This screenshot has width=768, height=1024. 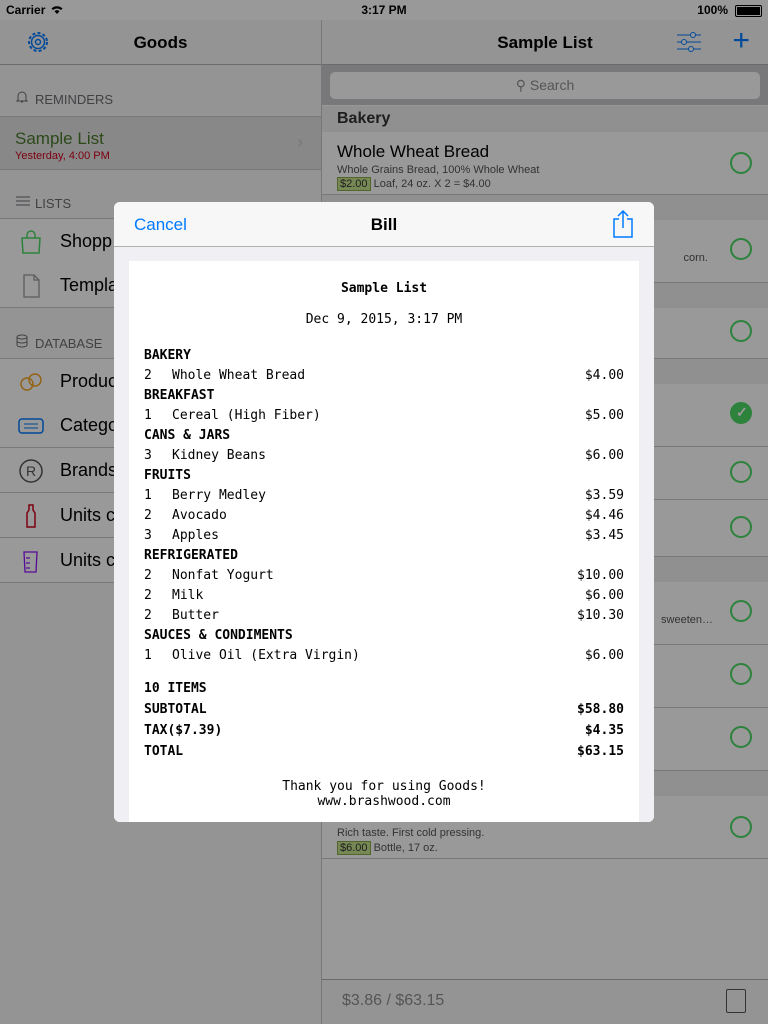 What do you see at coordinates (384, 786) in the screenshot?
I see `thanks-text: Thank you for using Goods!` at bounding box center [384, 786].